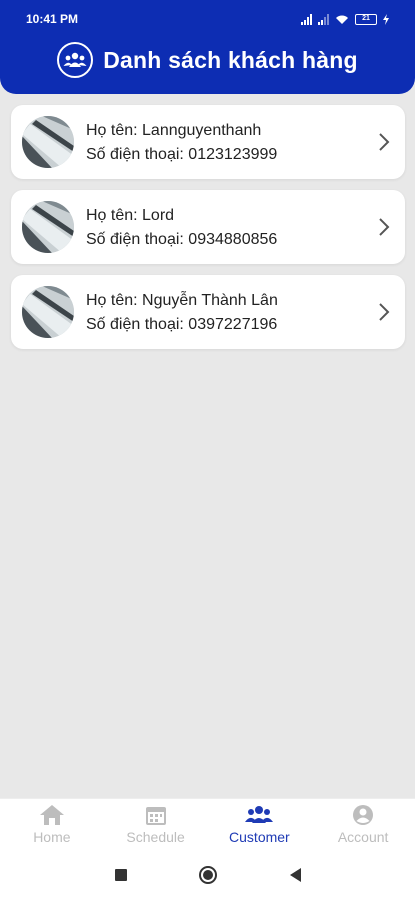 This screenshot has height=900, width=415. Describe the element at coordinates (306, 19) in the screenshot. I see `signal-icon` at that location.